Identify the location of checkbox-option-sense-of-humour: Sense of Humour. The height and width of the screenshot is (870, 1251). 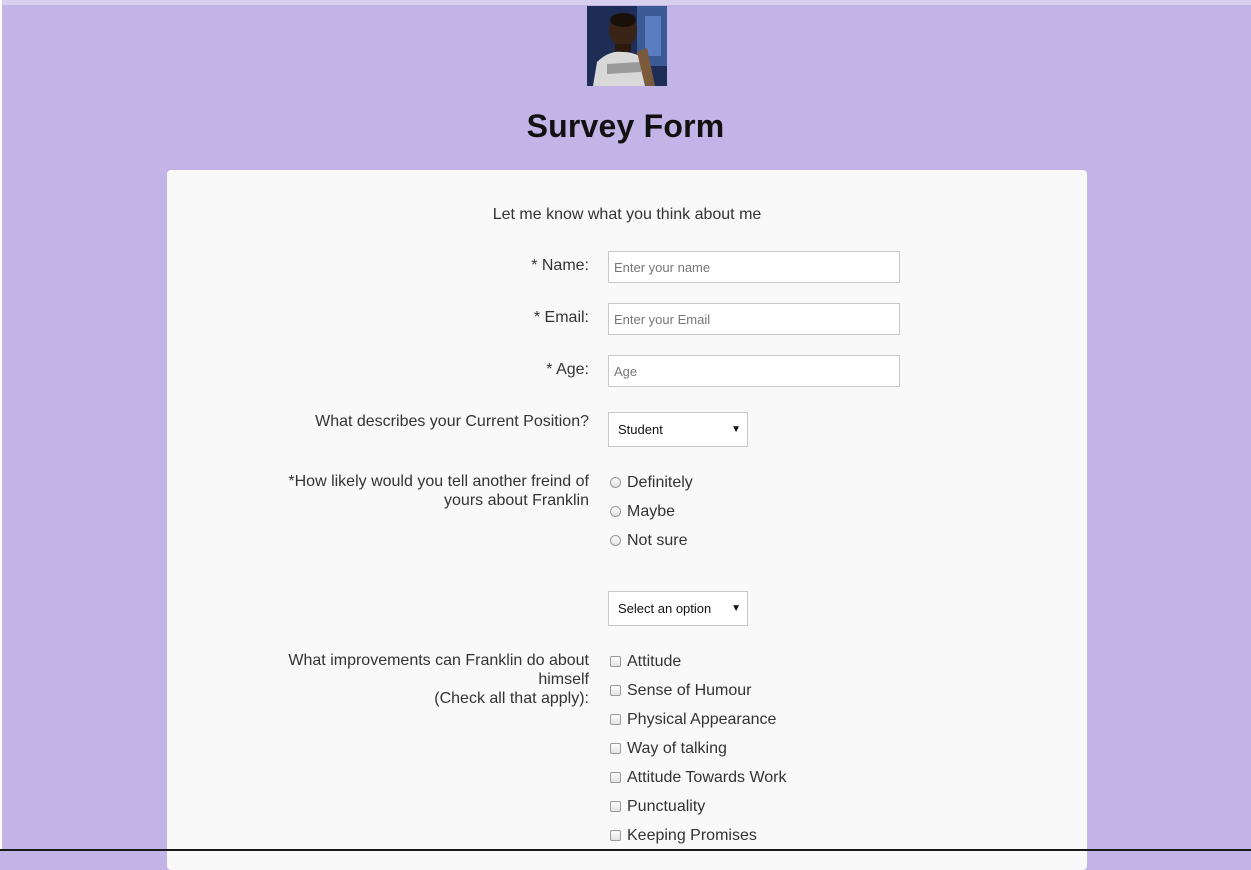
(680, 690).